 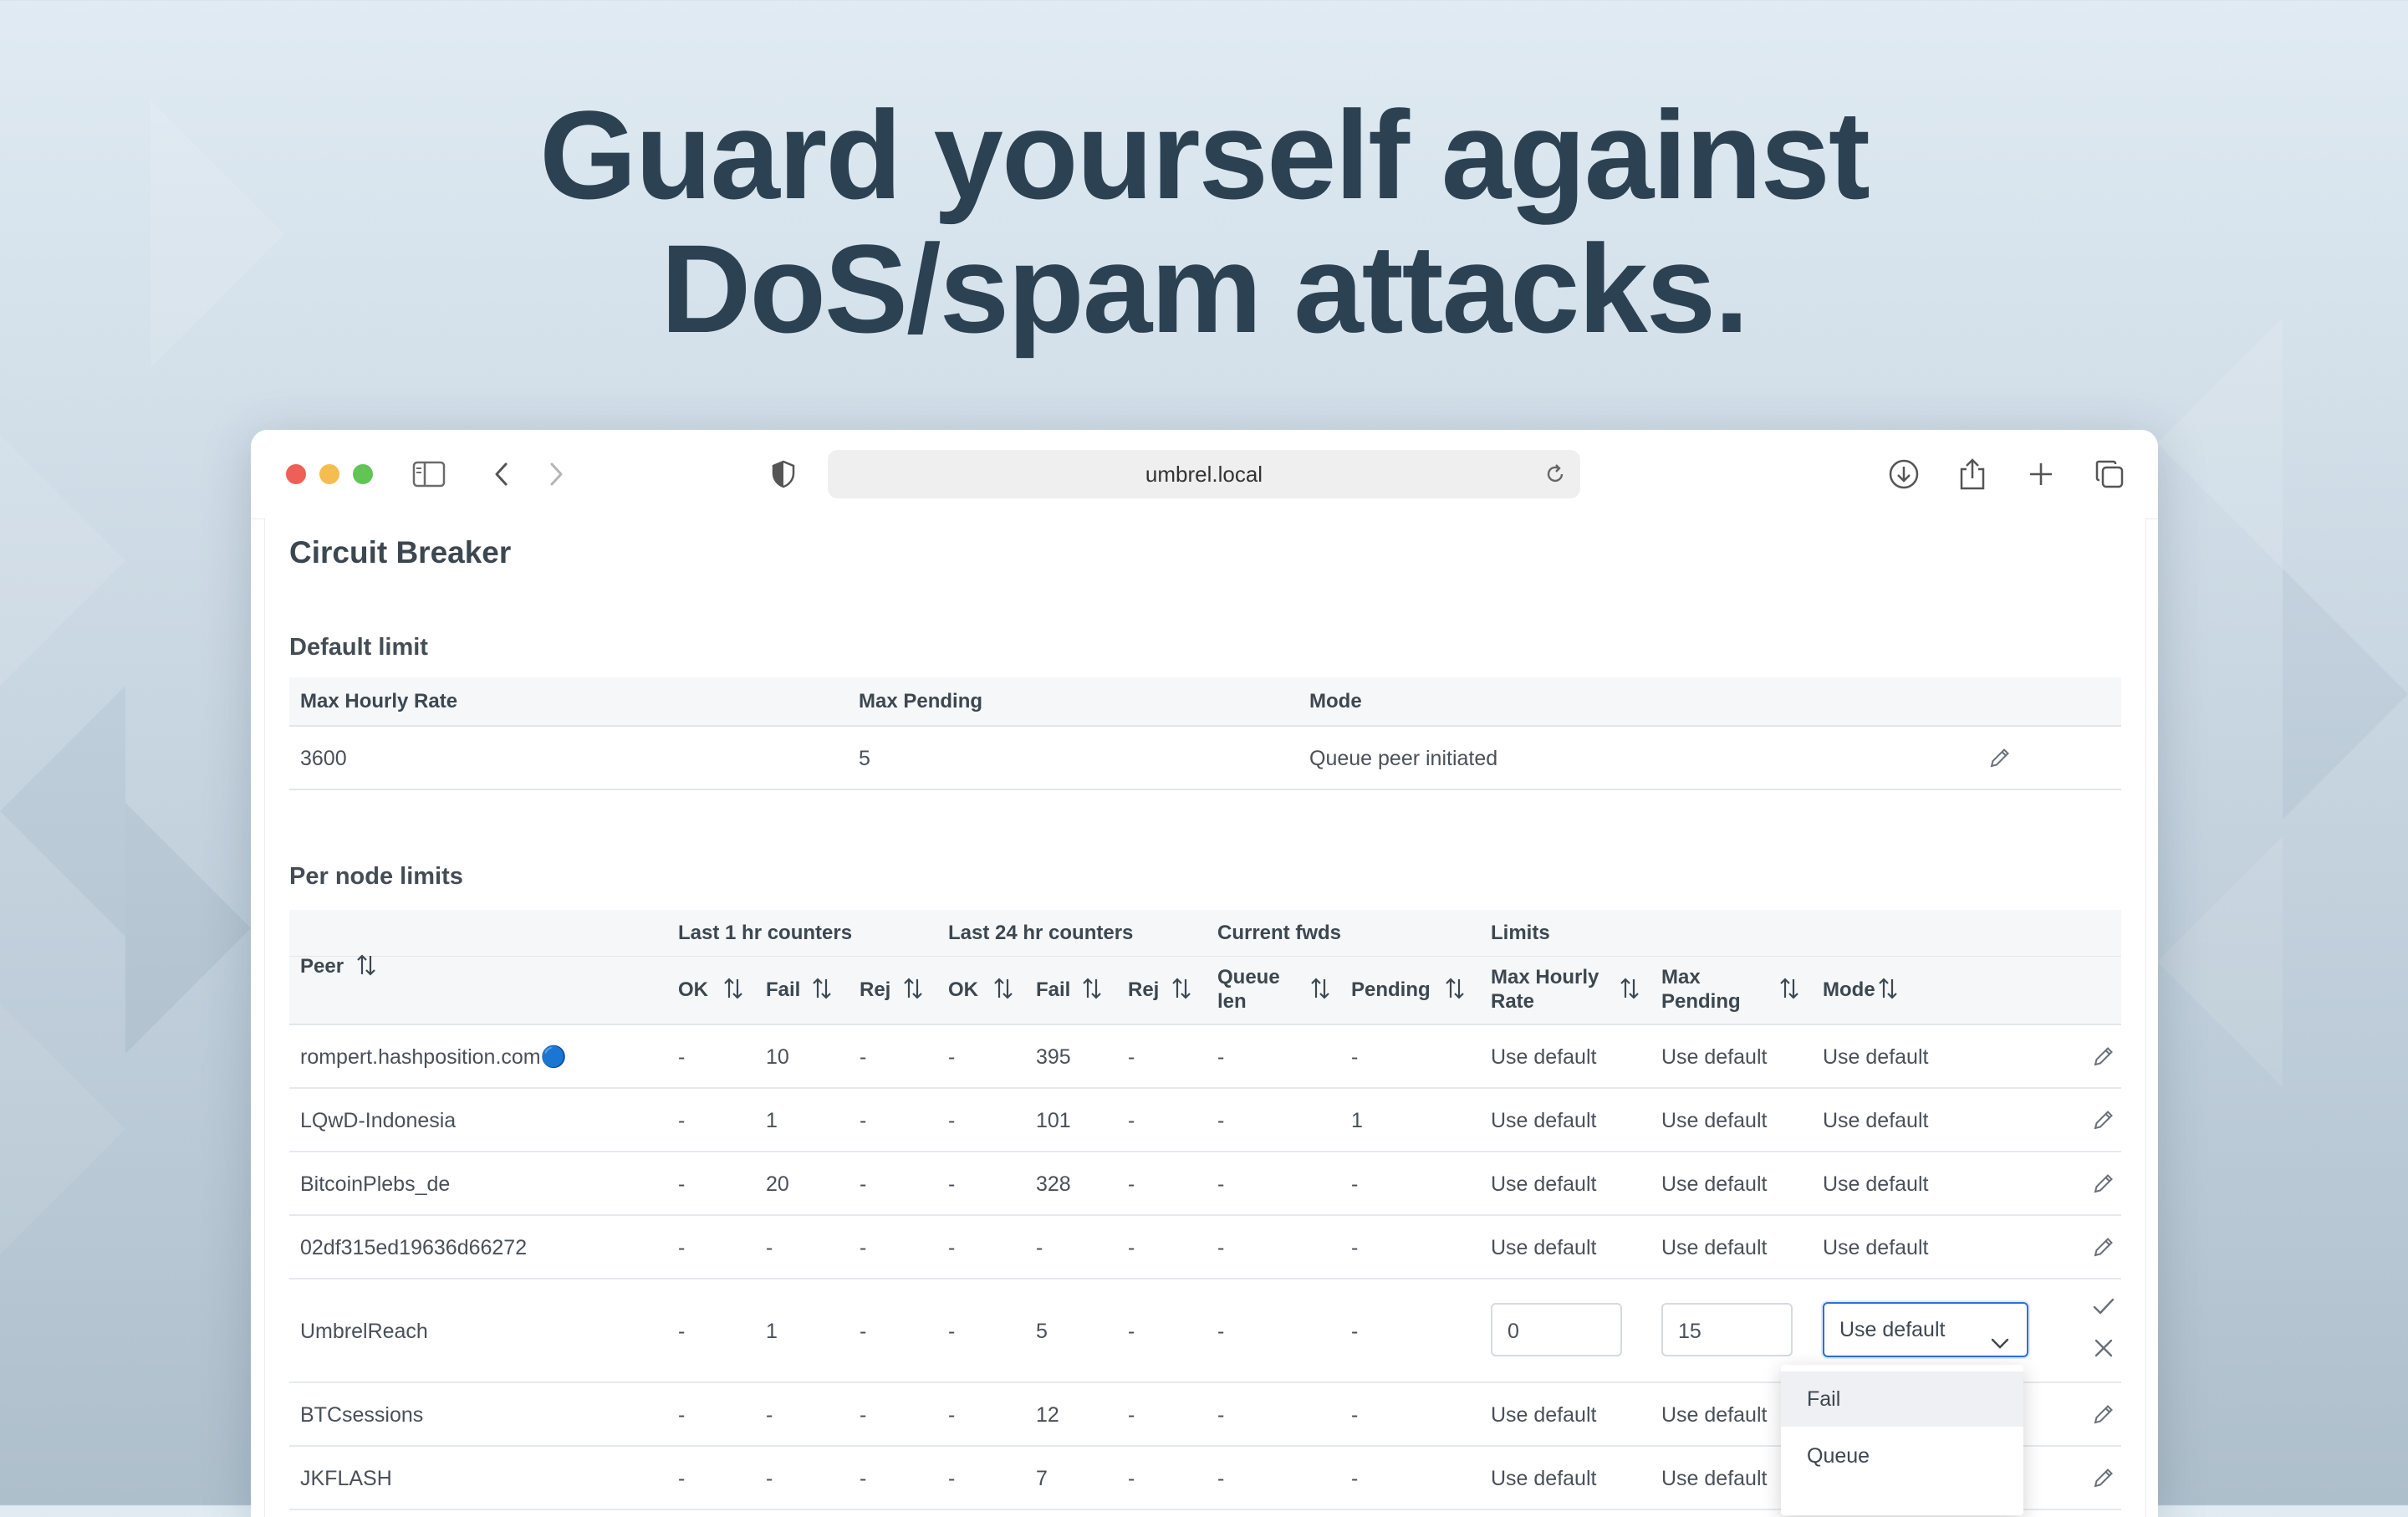 I want to click on column-header-peer: Peer, so click(x=322, y=966).